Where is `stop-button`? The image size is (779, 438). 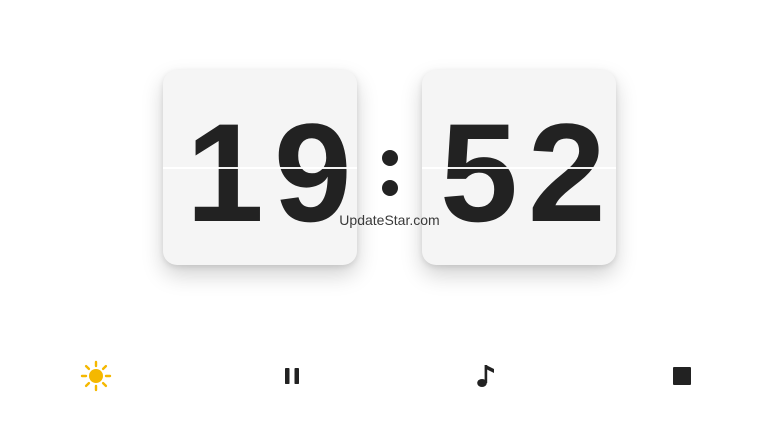 stop-button is located at coordinates (682, 376).